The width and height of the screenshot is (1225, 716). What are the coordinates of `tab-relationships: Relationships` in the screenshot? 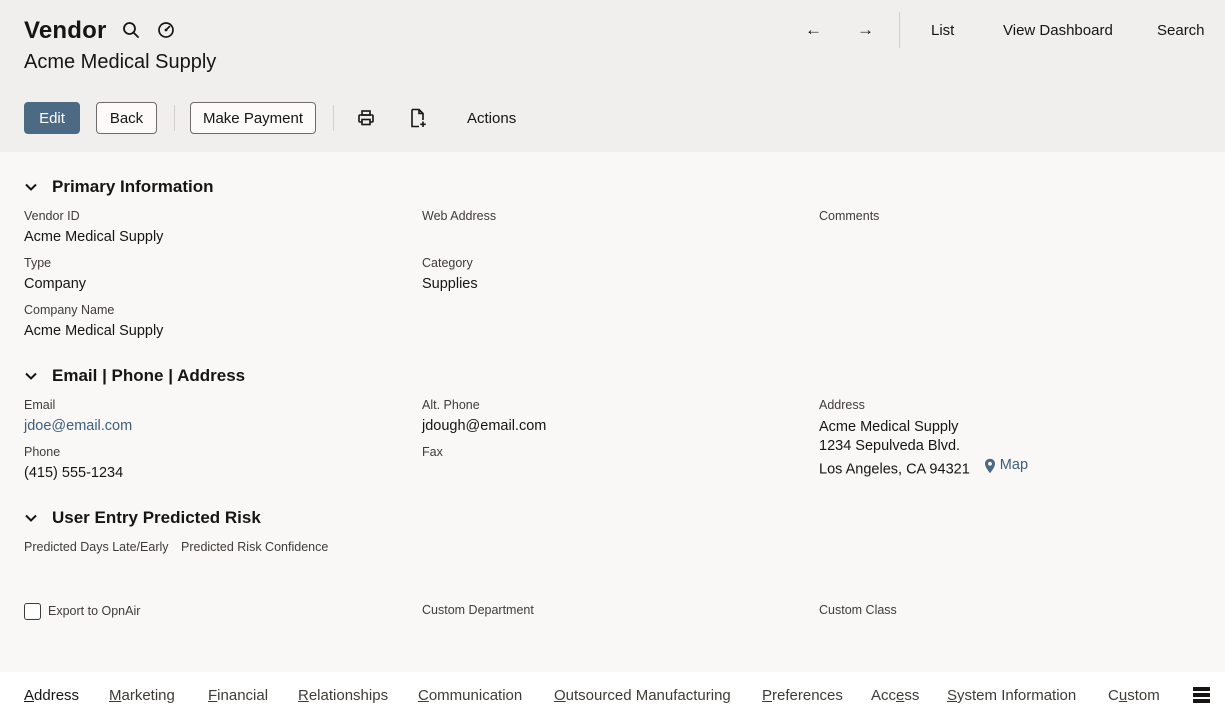 It's located at (343, 695).